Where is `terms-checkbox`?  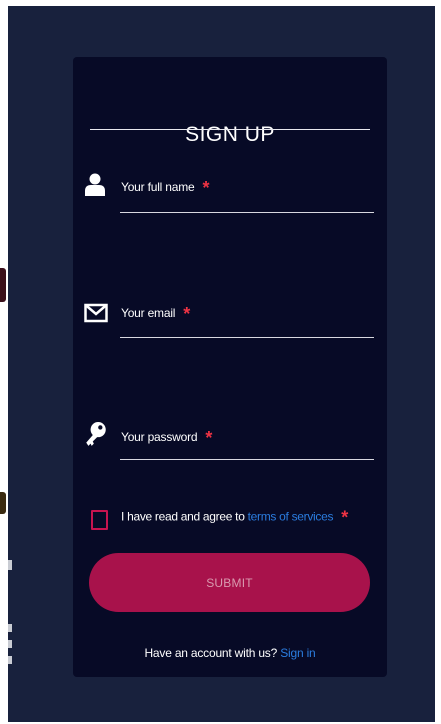
terms-checkbox is located at coordinates (99, 520).